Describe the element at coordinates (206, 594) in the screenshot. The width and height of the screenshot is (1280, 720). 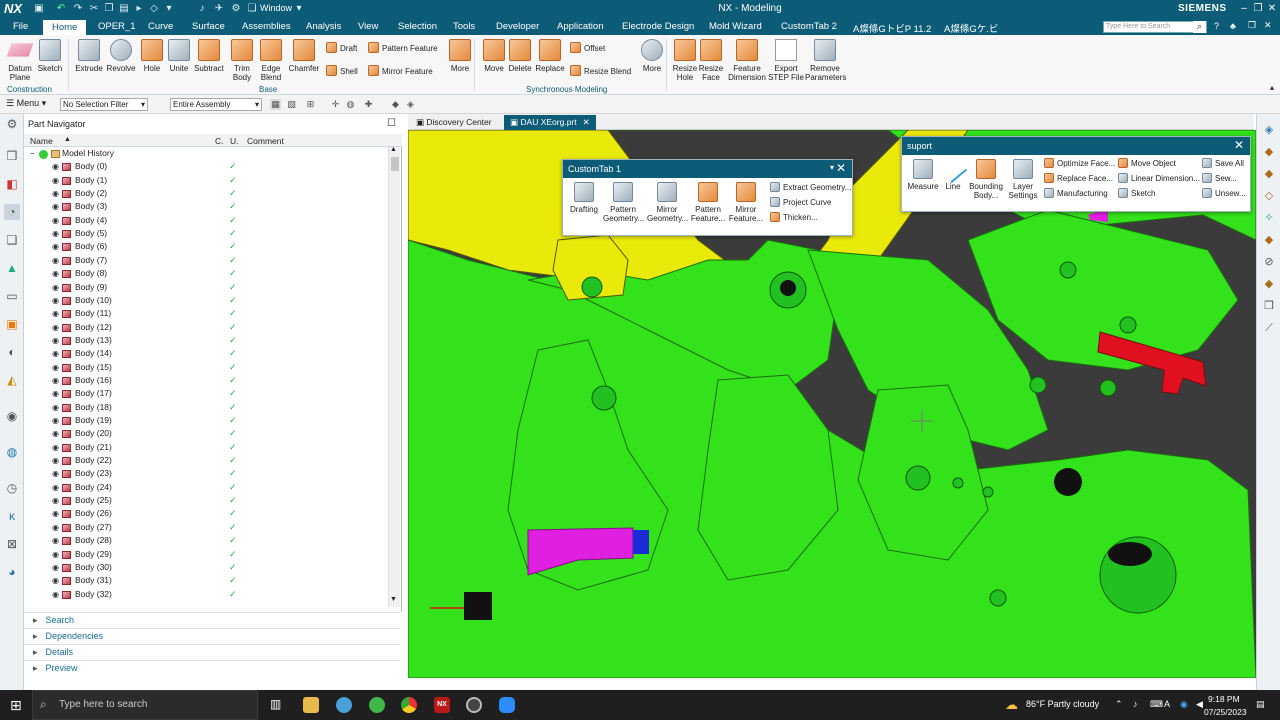
I see `table-row: ◉ Body (32) ✓` at that location.